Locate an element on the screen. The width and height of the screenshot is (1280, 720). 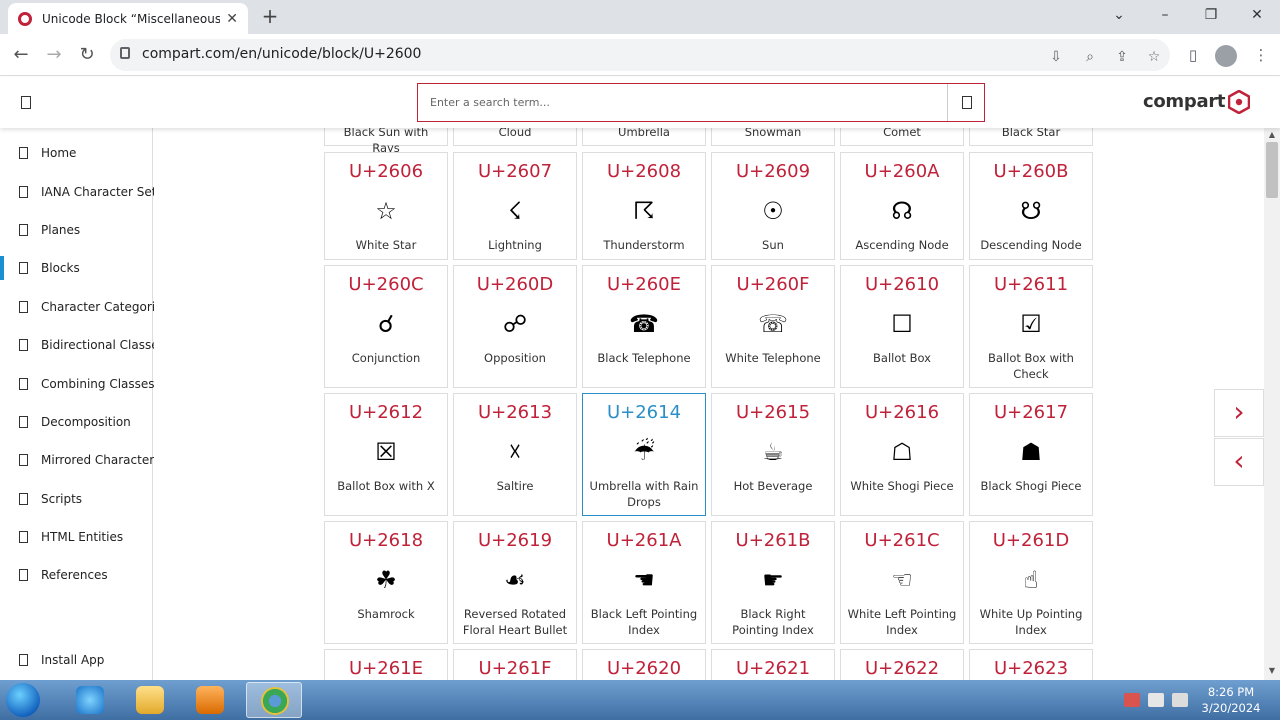
sidebar-item: Decomposition is located at coordinates (76, 422).